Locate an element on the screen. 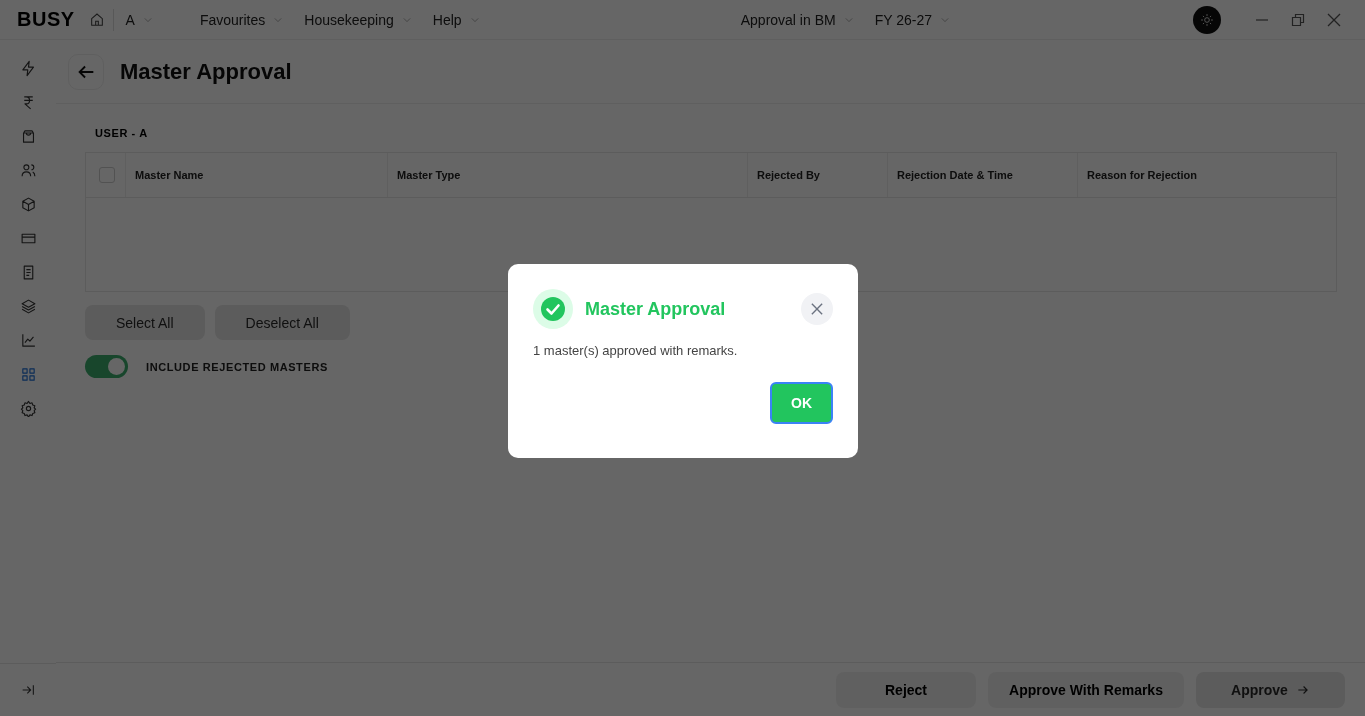 This screenshot has width=1365, height=716. user-menu: A is located at coordinates (138, 19).